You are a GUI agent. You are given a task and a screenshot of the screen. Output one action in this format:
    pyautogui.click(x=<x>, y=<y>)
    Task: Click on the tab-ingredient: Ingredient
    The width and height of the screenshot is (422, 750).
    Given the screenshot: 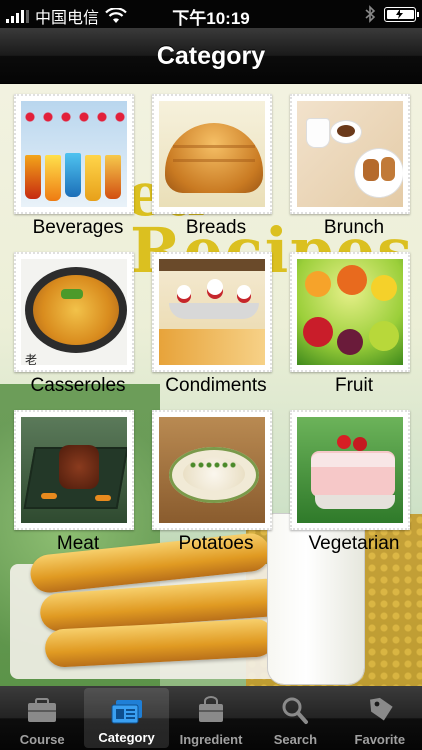 What is the action you would take?
    pyautogui.click(x=211, y=718)
    